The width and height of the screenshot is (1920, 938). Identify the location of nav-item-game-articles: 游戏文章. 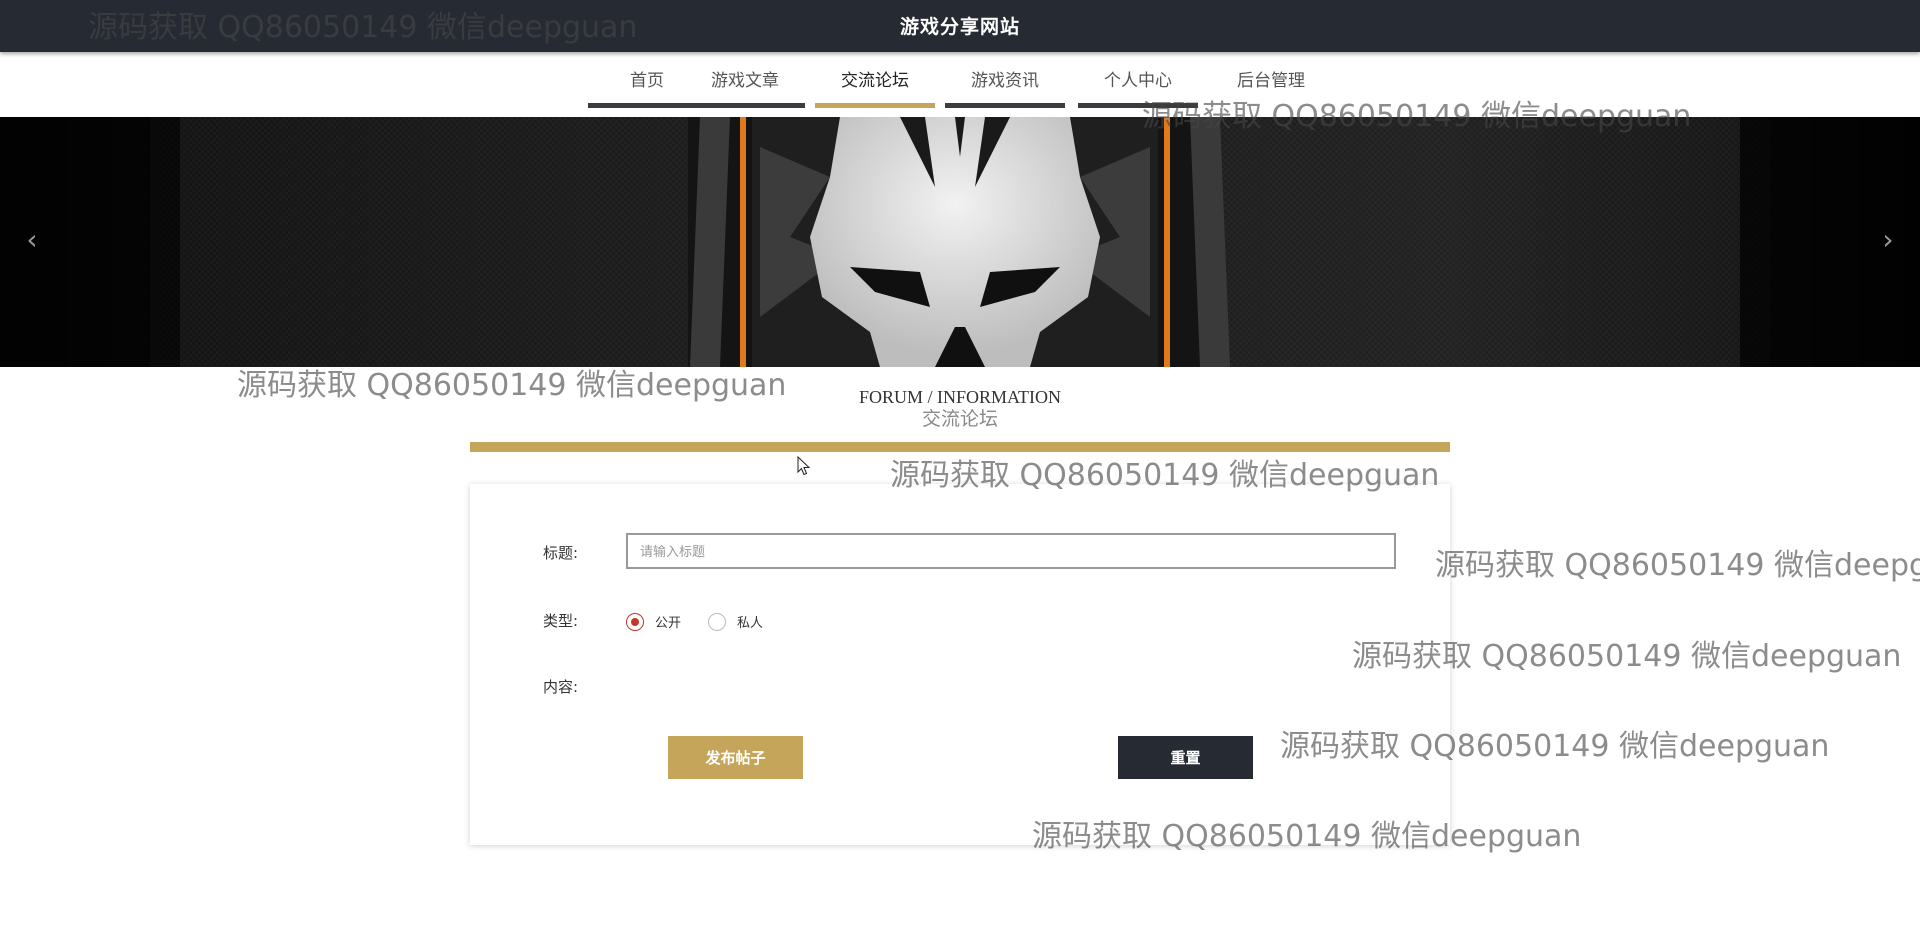
(745, 86).